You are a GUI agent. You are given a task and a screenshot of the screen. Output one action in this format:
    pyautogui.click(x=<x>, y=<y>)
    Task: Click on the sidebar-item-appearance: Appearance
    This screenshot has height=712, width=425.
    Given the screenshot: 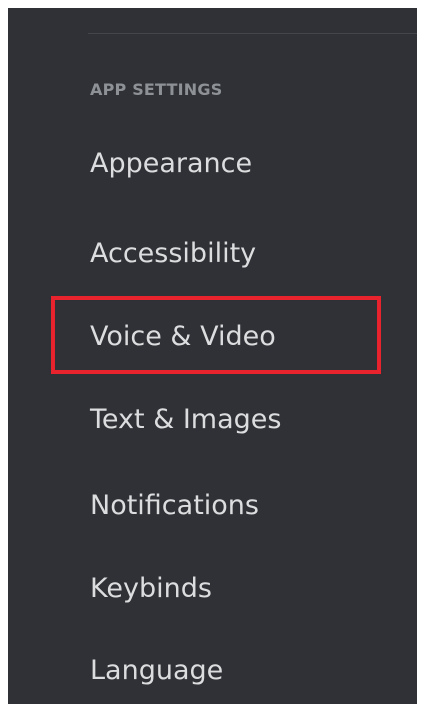 What is the action you would take?
    pyautogui.click(x=171, y=163)
    